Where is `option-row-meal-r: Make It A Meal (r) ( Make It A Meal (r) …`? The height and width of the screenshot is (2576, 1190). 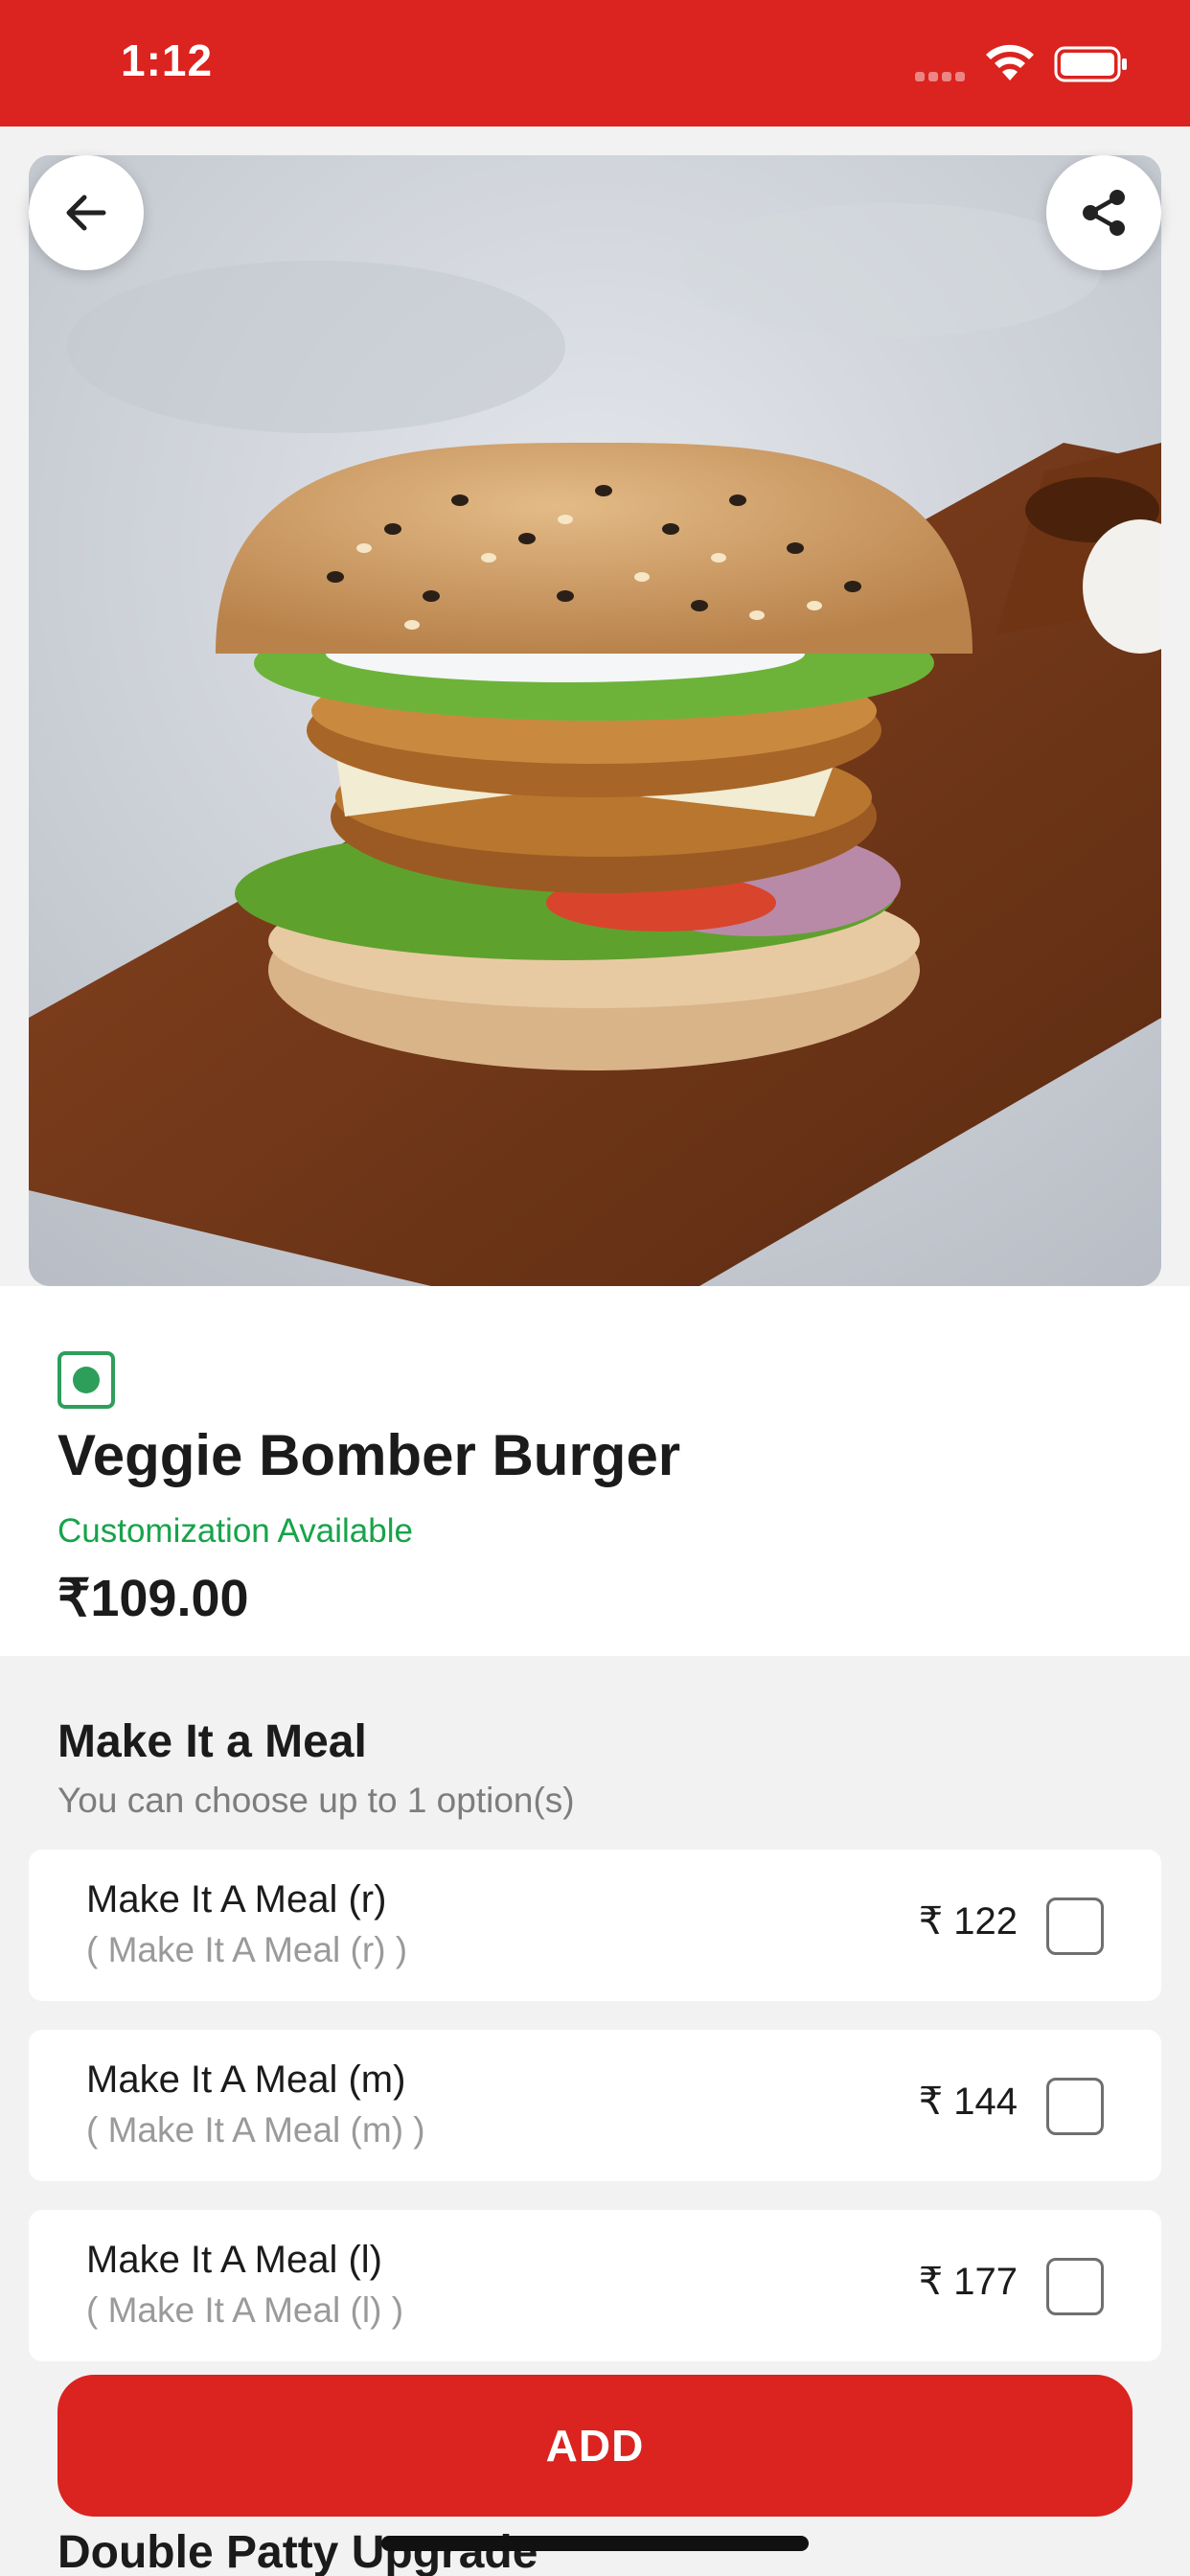
option-row-meal-r: Make It A Meal (r) ( Make It A Meal (r) … is located at coordinates (595, 1925).